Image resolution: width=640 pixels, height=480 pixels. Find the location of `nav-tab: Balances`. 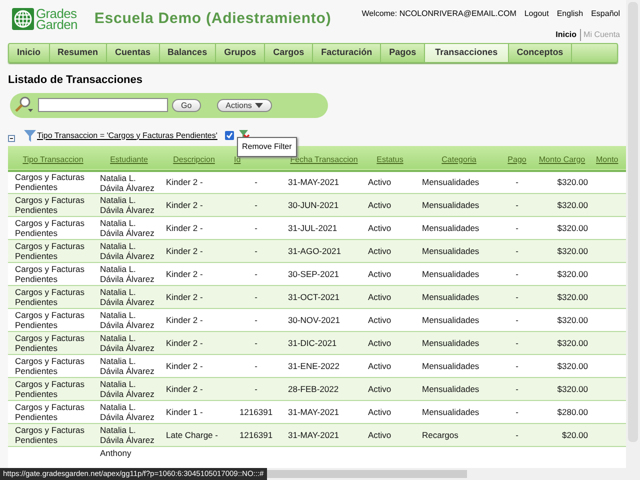

nav-tab: Balances is located at coordinates (188, 53).